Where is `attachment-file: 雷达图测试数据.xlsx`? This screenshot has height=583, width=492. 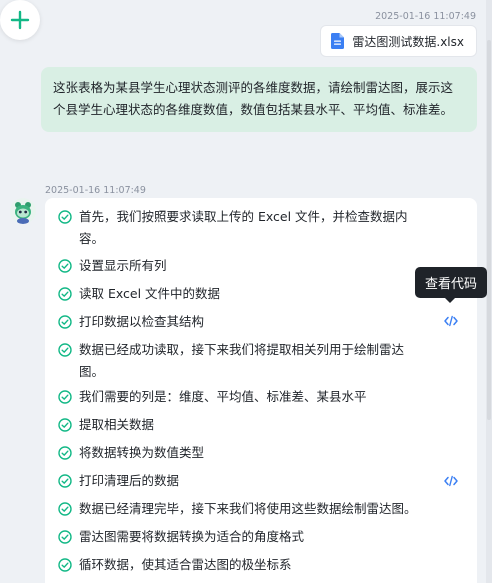 attachment-file: 雷达图测试数据.xlsx is located at coordinates (398, 41).